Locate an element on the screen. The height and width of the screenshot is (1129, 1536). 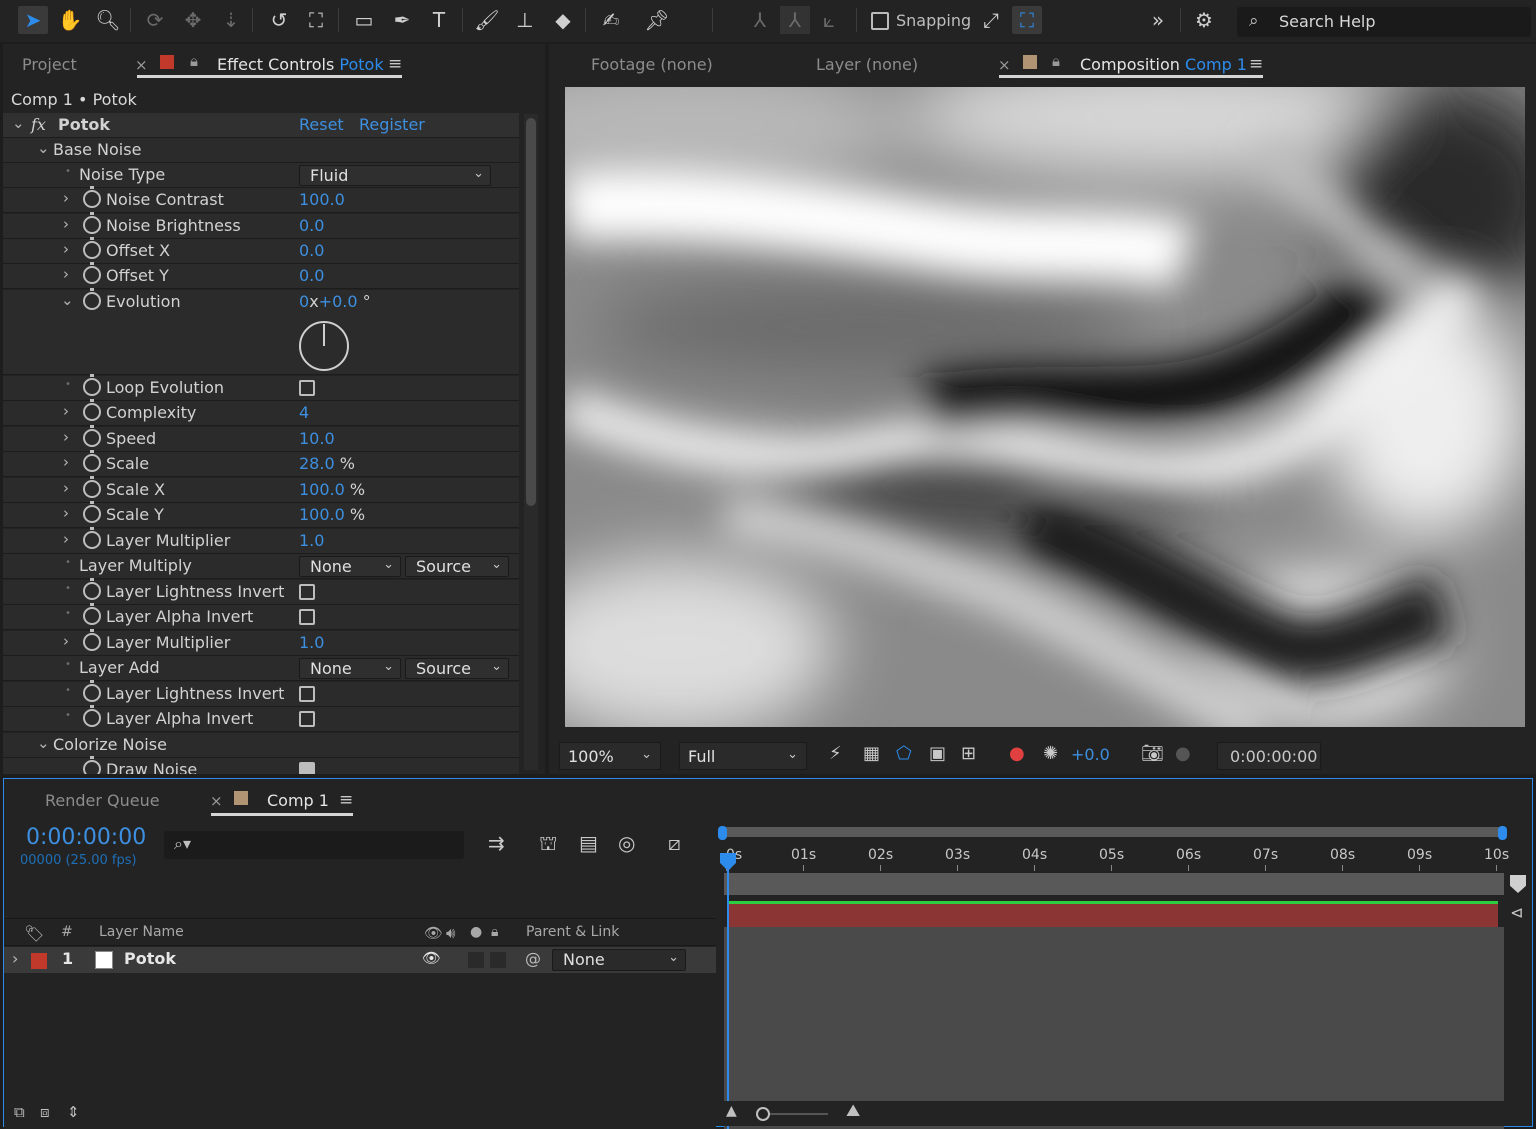
effect-row-potok: ⌄ fx Potok Reset Register is located at coordinates (261, 125).